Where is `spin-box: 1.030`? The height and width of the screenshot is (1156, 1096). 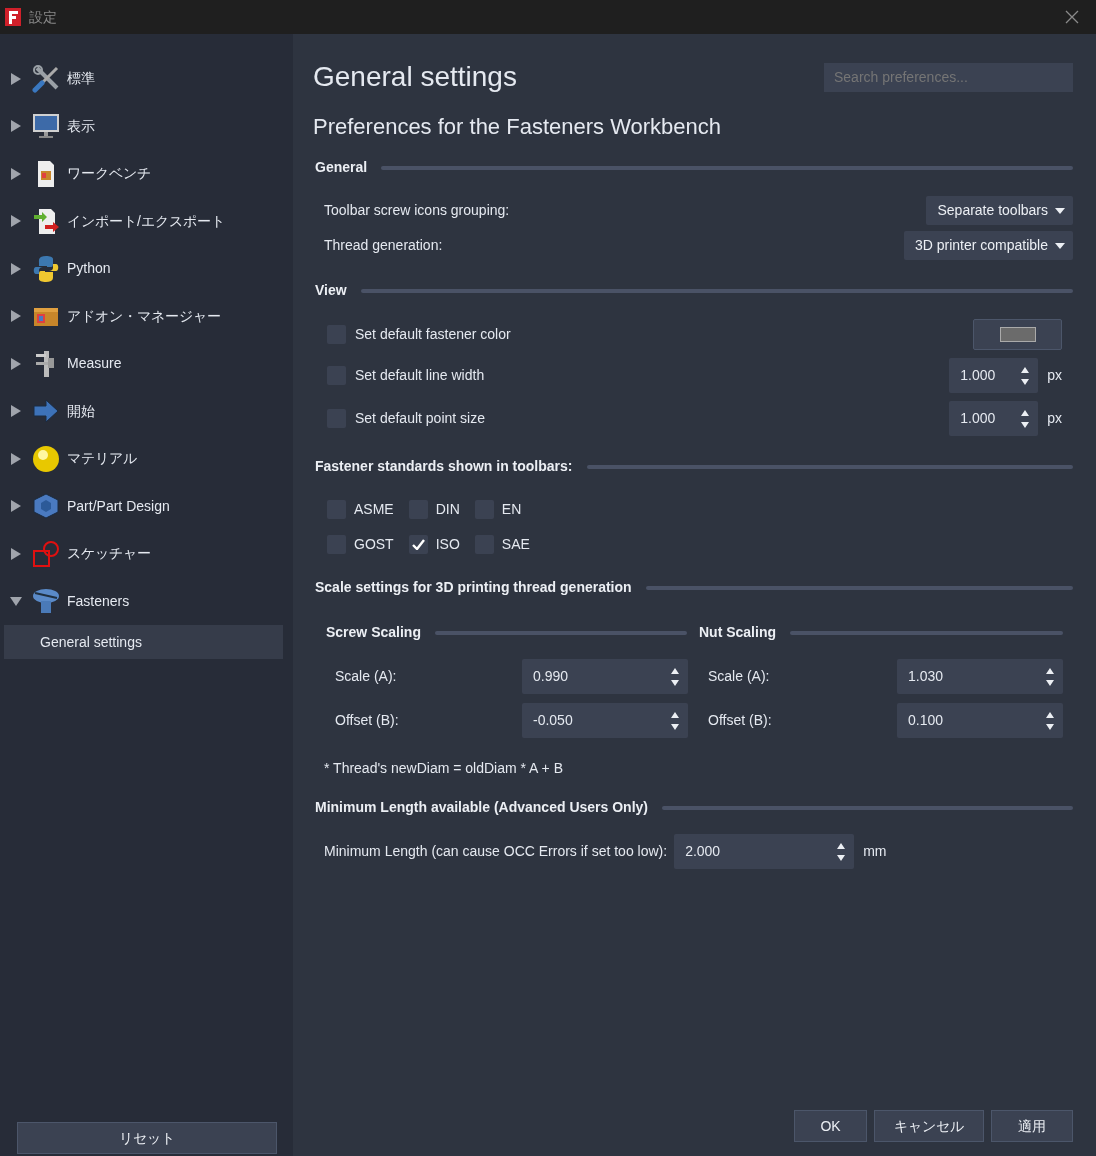 spin-box: 1.030 is located at coordinates (980, 676).